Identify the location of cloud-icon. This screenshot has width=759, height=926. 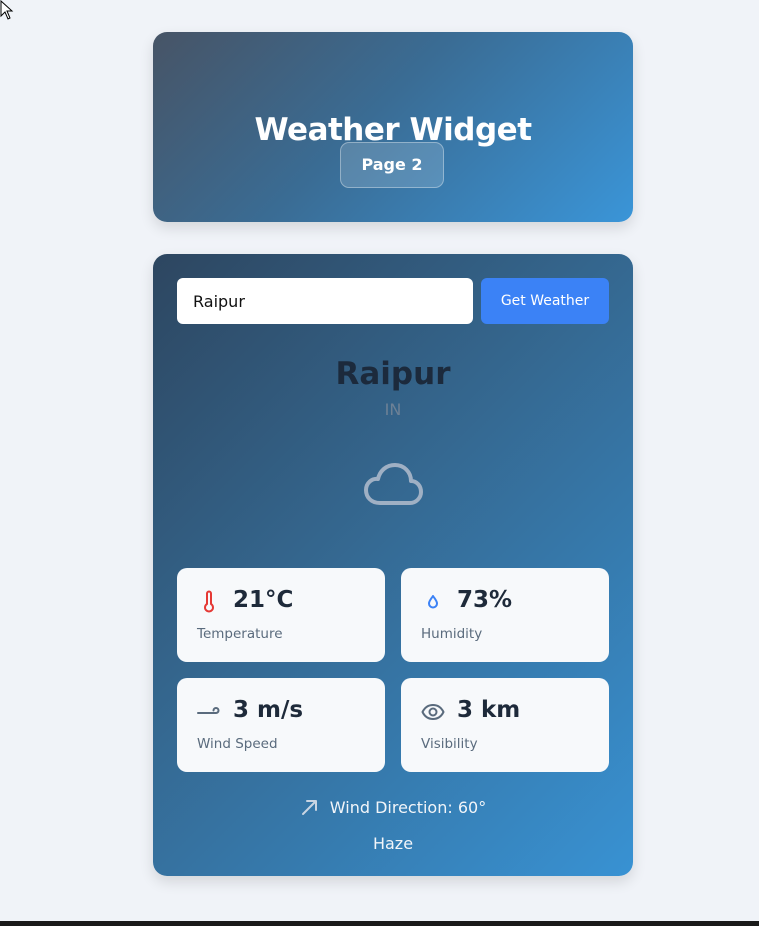
(393, 484).